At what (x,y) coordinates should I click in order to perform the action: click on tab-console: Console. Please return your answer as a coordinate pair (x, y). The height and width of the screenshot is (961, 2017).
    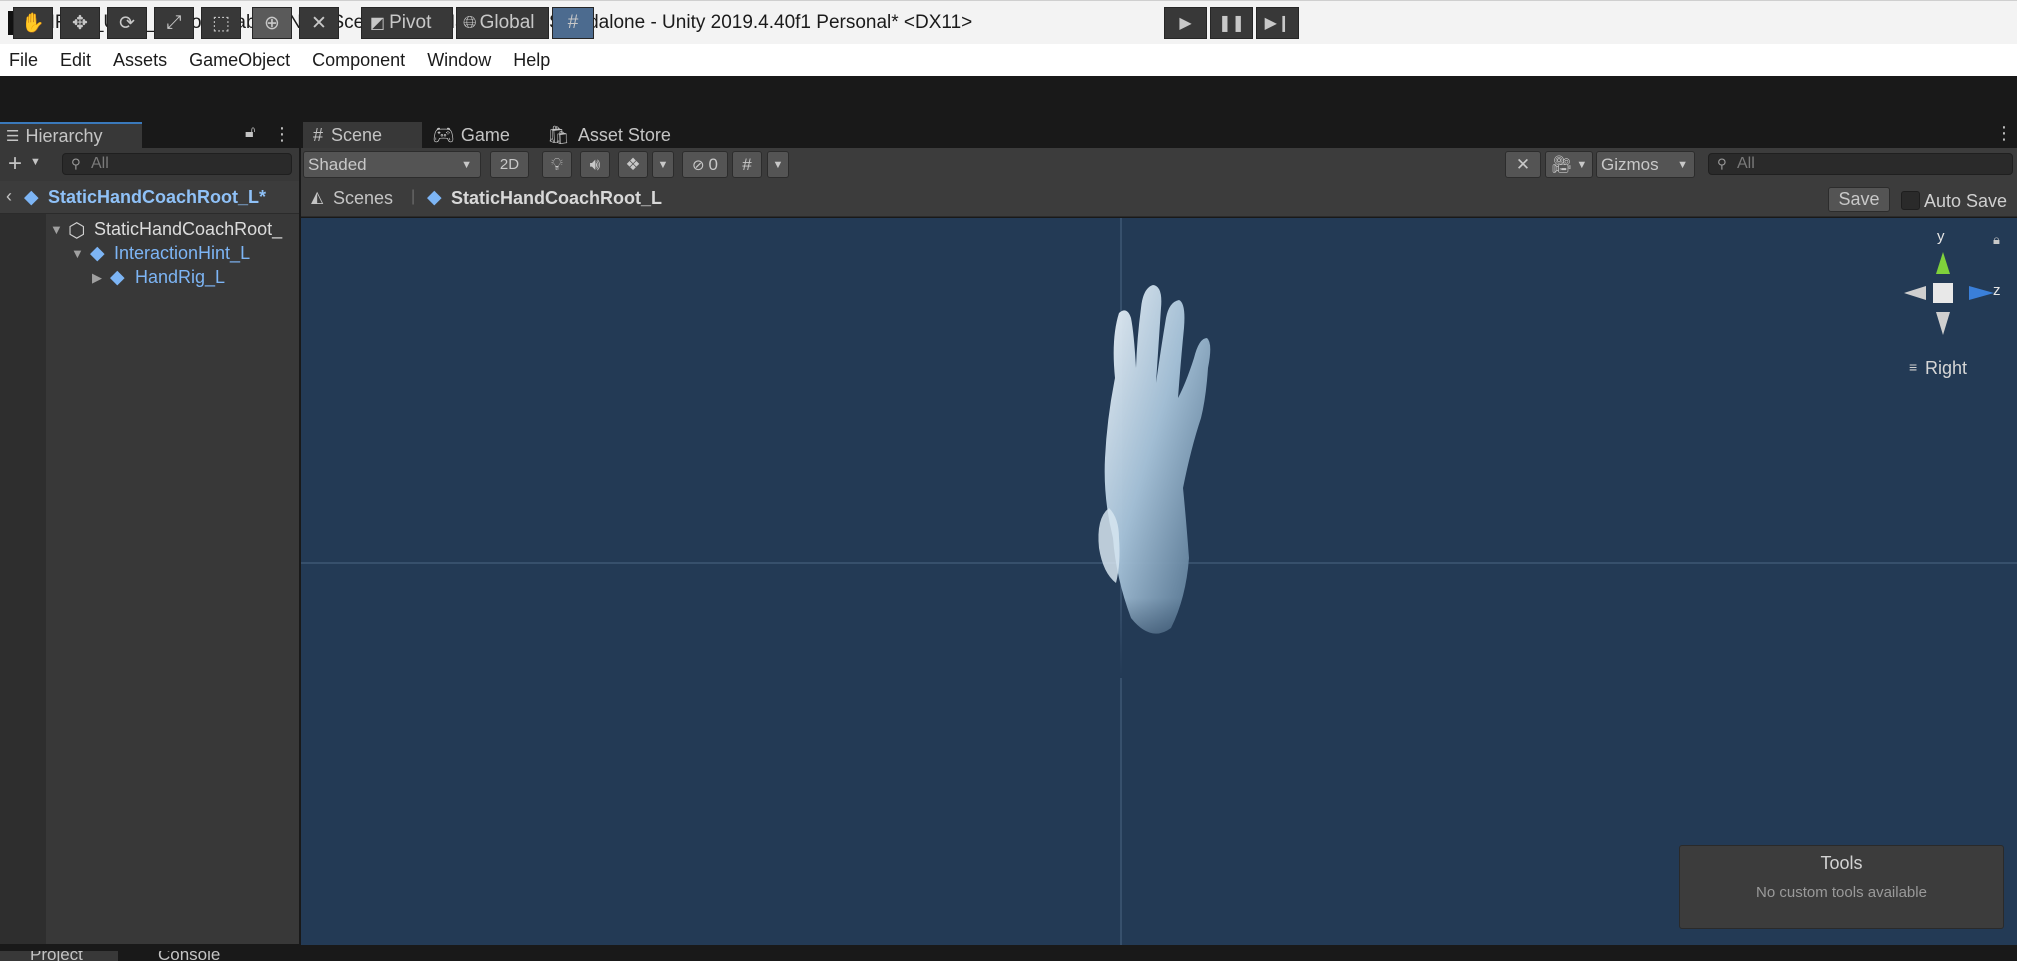
    Looking at the image, I should click on (185, 956).